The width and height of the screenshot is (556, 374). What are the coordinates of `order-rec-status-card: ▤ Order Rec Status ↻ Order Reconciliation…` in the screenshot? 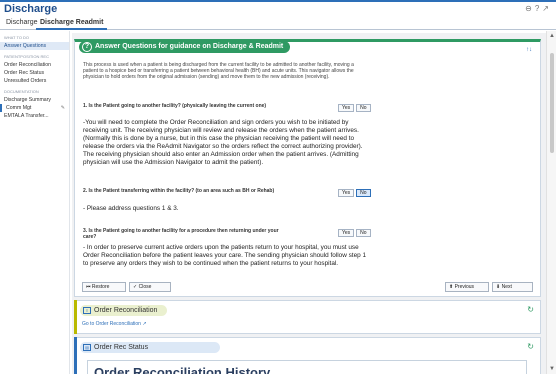 It's located at (307, 355).